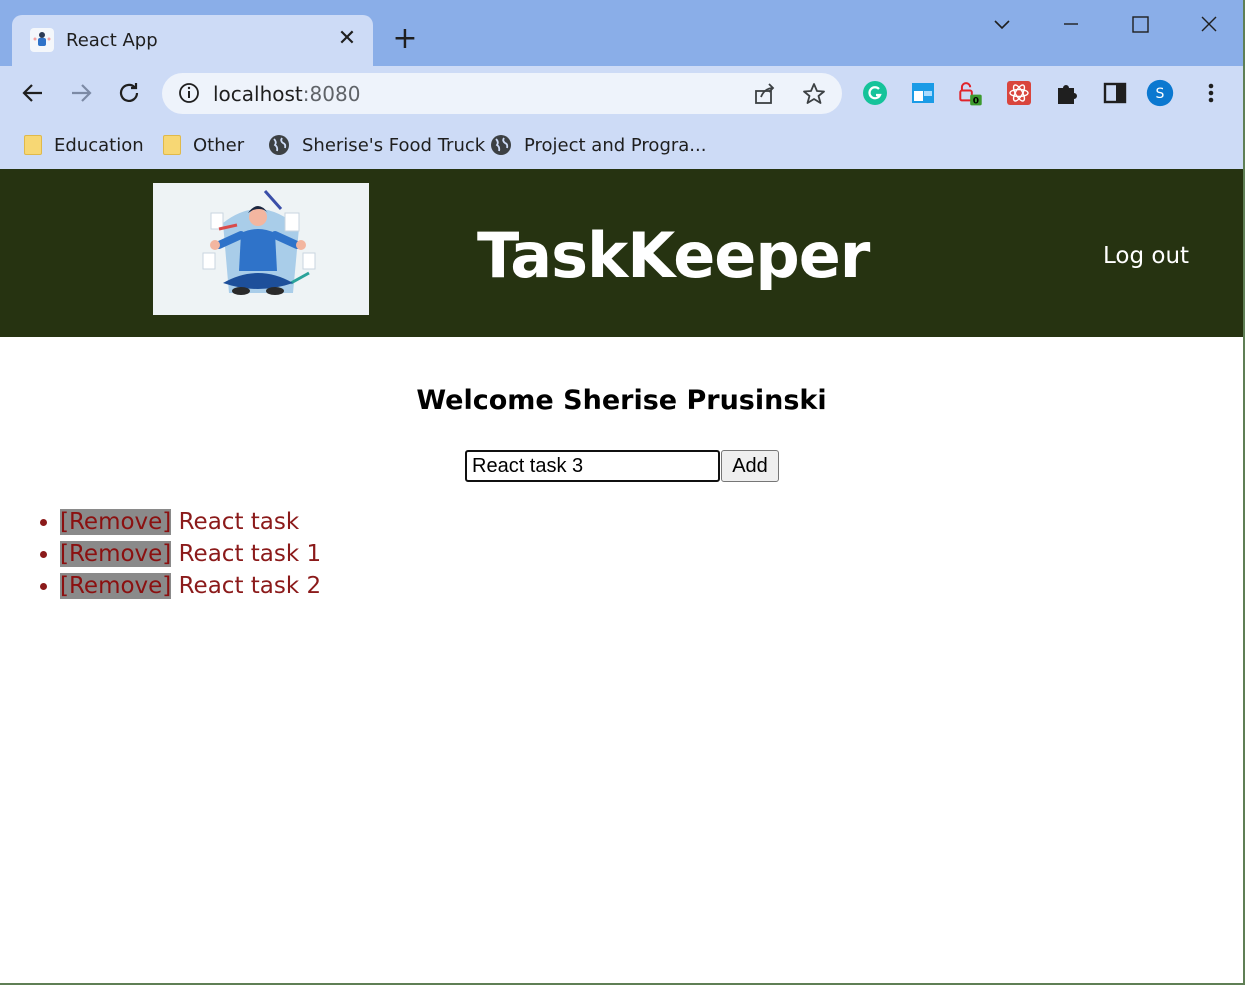 Image resolution: width=1245 pixels, height=985 pixels. What do you see at coordinates (1209, 25) in the screenshot?
I see `close-icon` at bounding box center [1209, 25].